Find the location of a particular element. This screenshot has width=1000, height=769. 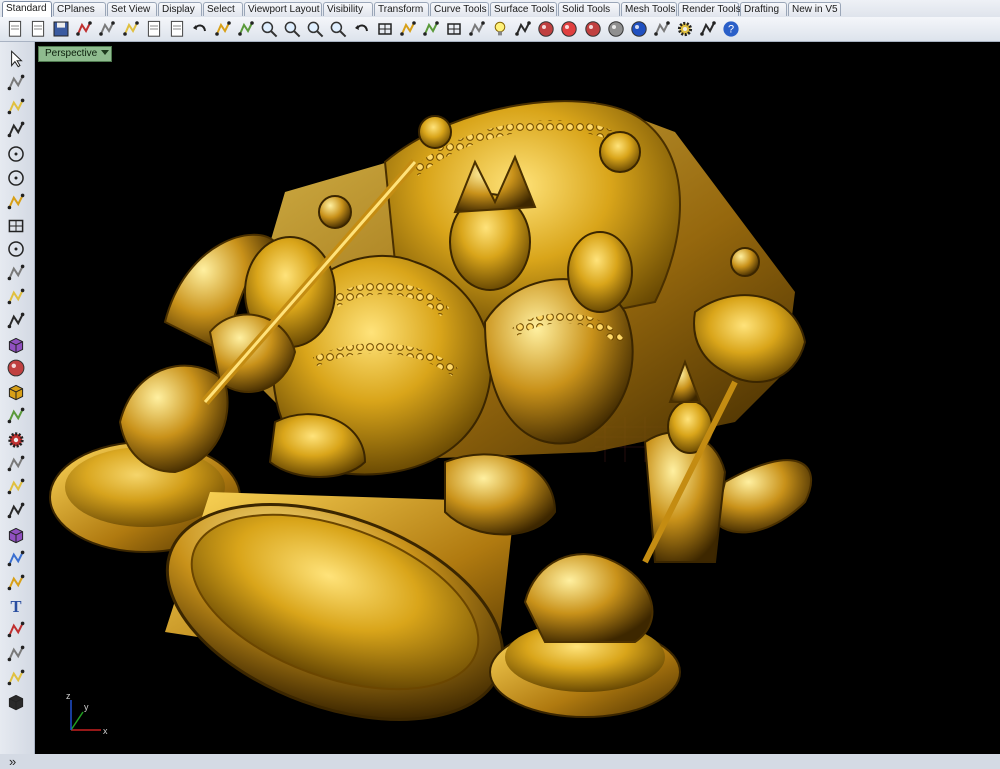

shaded-sphere-icon is located at coordinates (593, 29).